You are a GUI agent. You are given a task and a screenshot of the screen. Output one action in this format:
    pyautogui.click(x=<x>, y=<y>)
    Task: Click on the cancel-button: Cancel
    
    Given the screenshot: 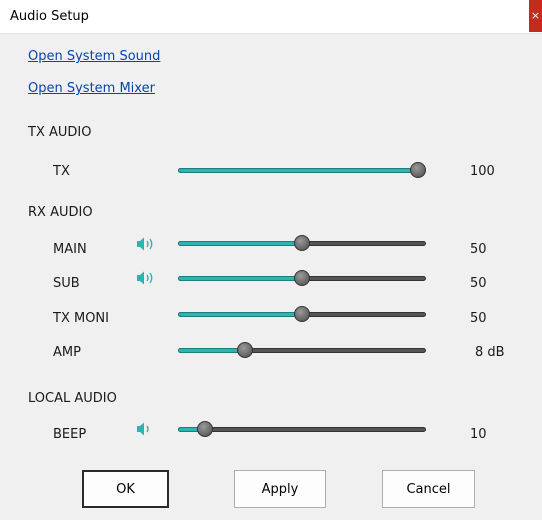 What is the action you would take?
    pyautogui.click(x=428, y=489)
    